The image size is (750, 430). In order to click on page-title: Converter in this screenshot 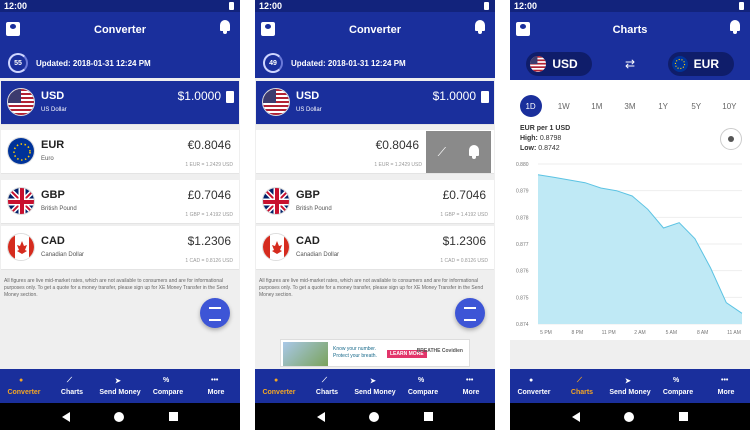, I will do `click(375, 30)`.